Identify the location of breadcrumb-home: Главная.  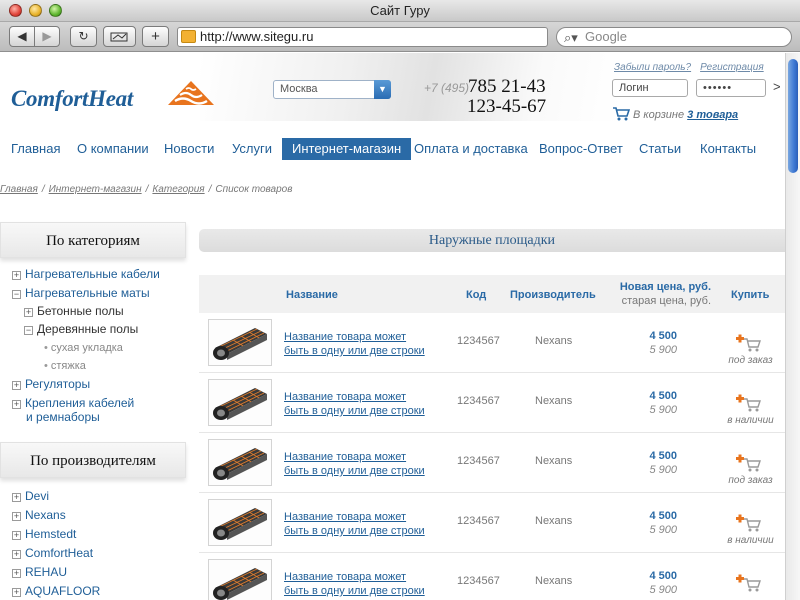
(19, 189).